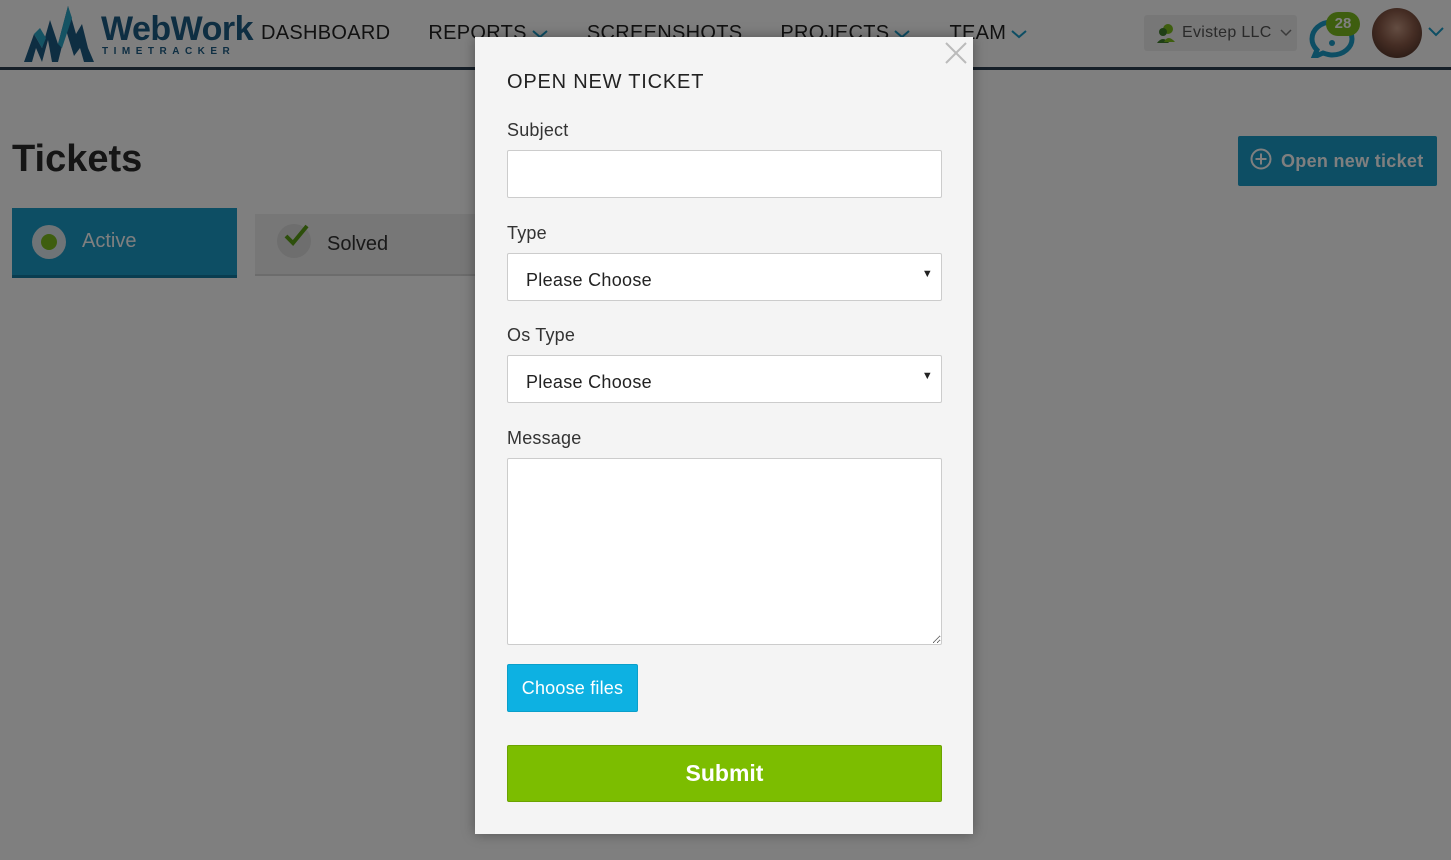 The height and width of the screenshot is (860, 1451). What do you see at coordinates (538, 130) in the screenshot?
I see `subject-label: Subject` at bounding box center [538, 130].